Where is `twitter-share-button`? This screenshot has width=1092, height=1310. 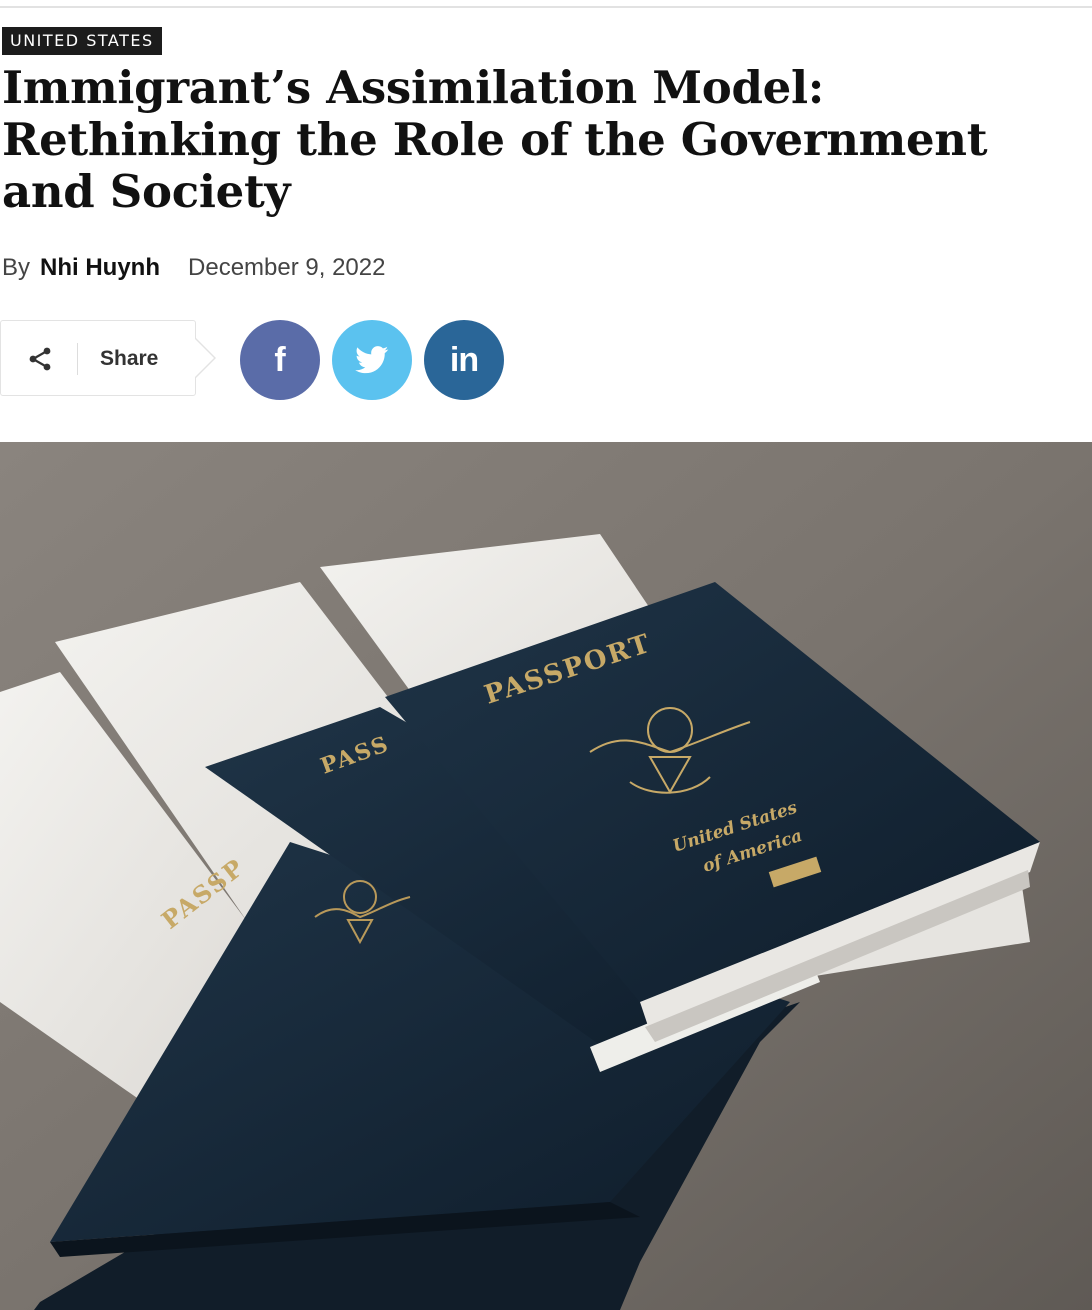
twitter-share-button is located at coordinates (372, 360).